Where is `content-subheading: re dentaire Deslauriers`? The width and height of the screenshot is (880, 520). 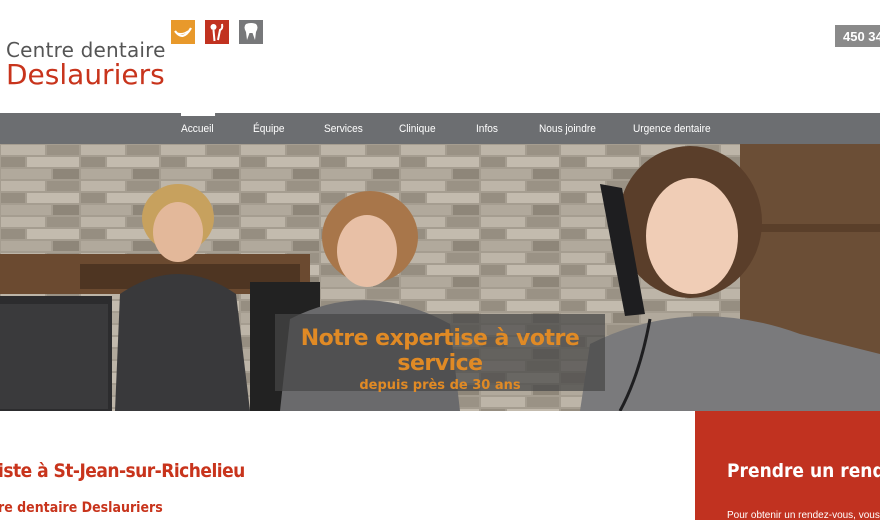
content-subheading: re dentaire Deslauriers is located at coordinates (81, 508).